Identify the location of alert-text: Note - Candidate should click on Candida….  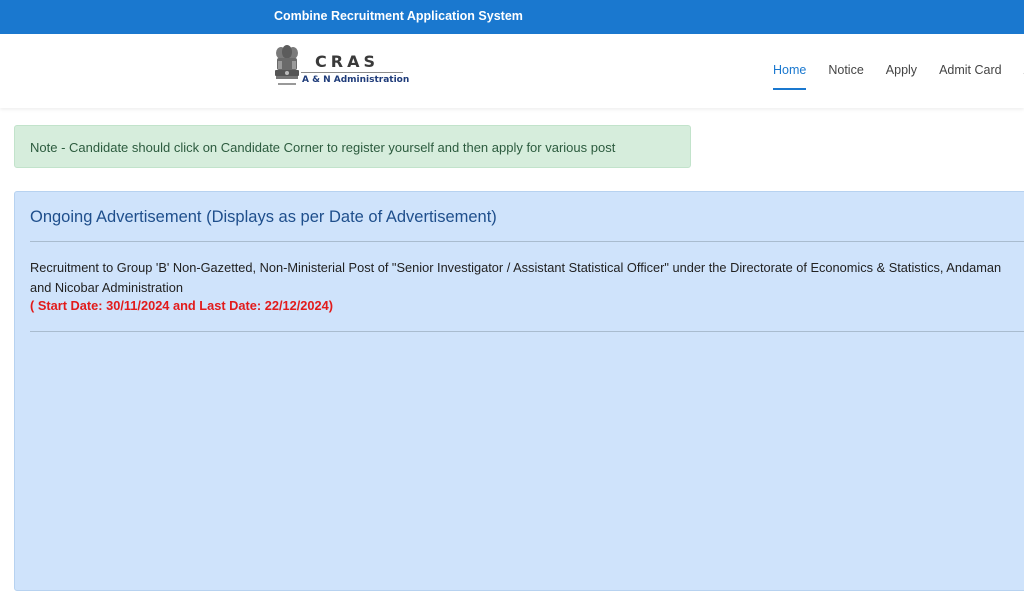
(322, 147).